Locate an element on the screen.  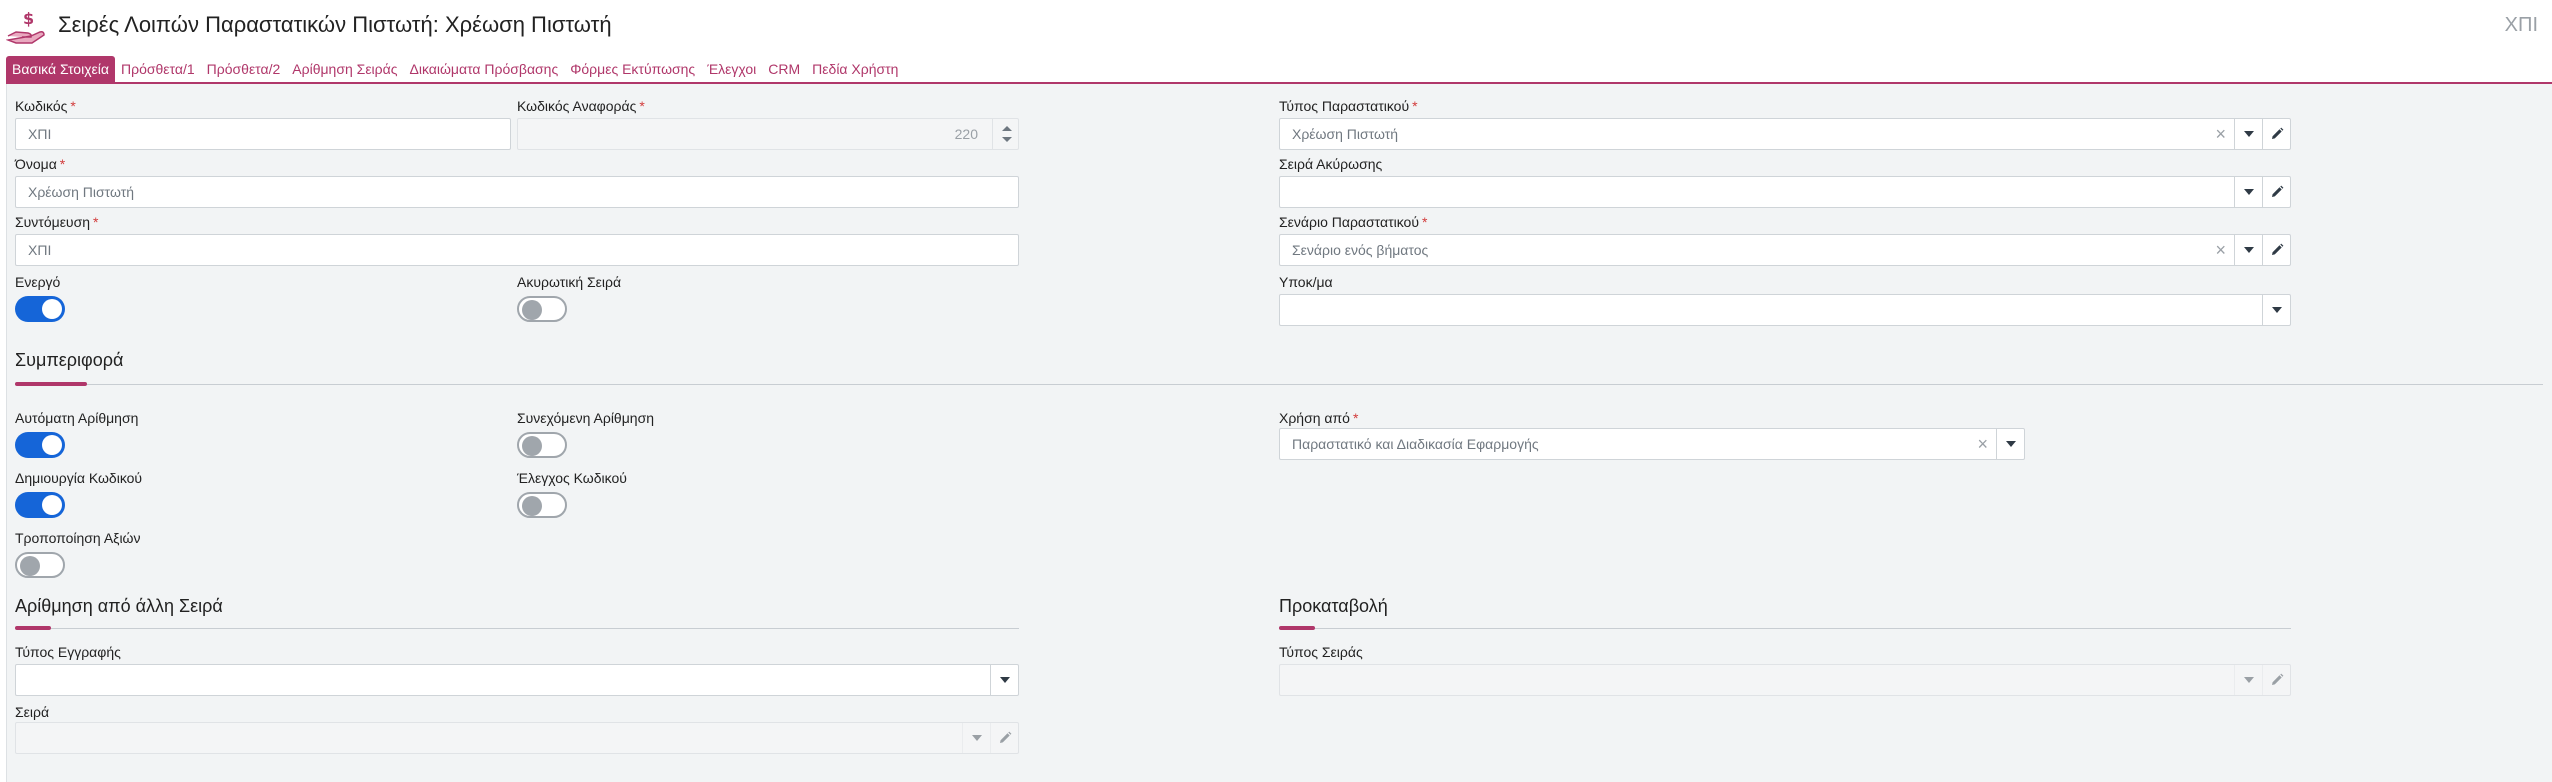
series-type-label: Τύπος Σειράς is located at coordinates (1321, 652).